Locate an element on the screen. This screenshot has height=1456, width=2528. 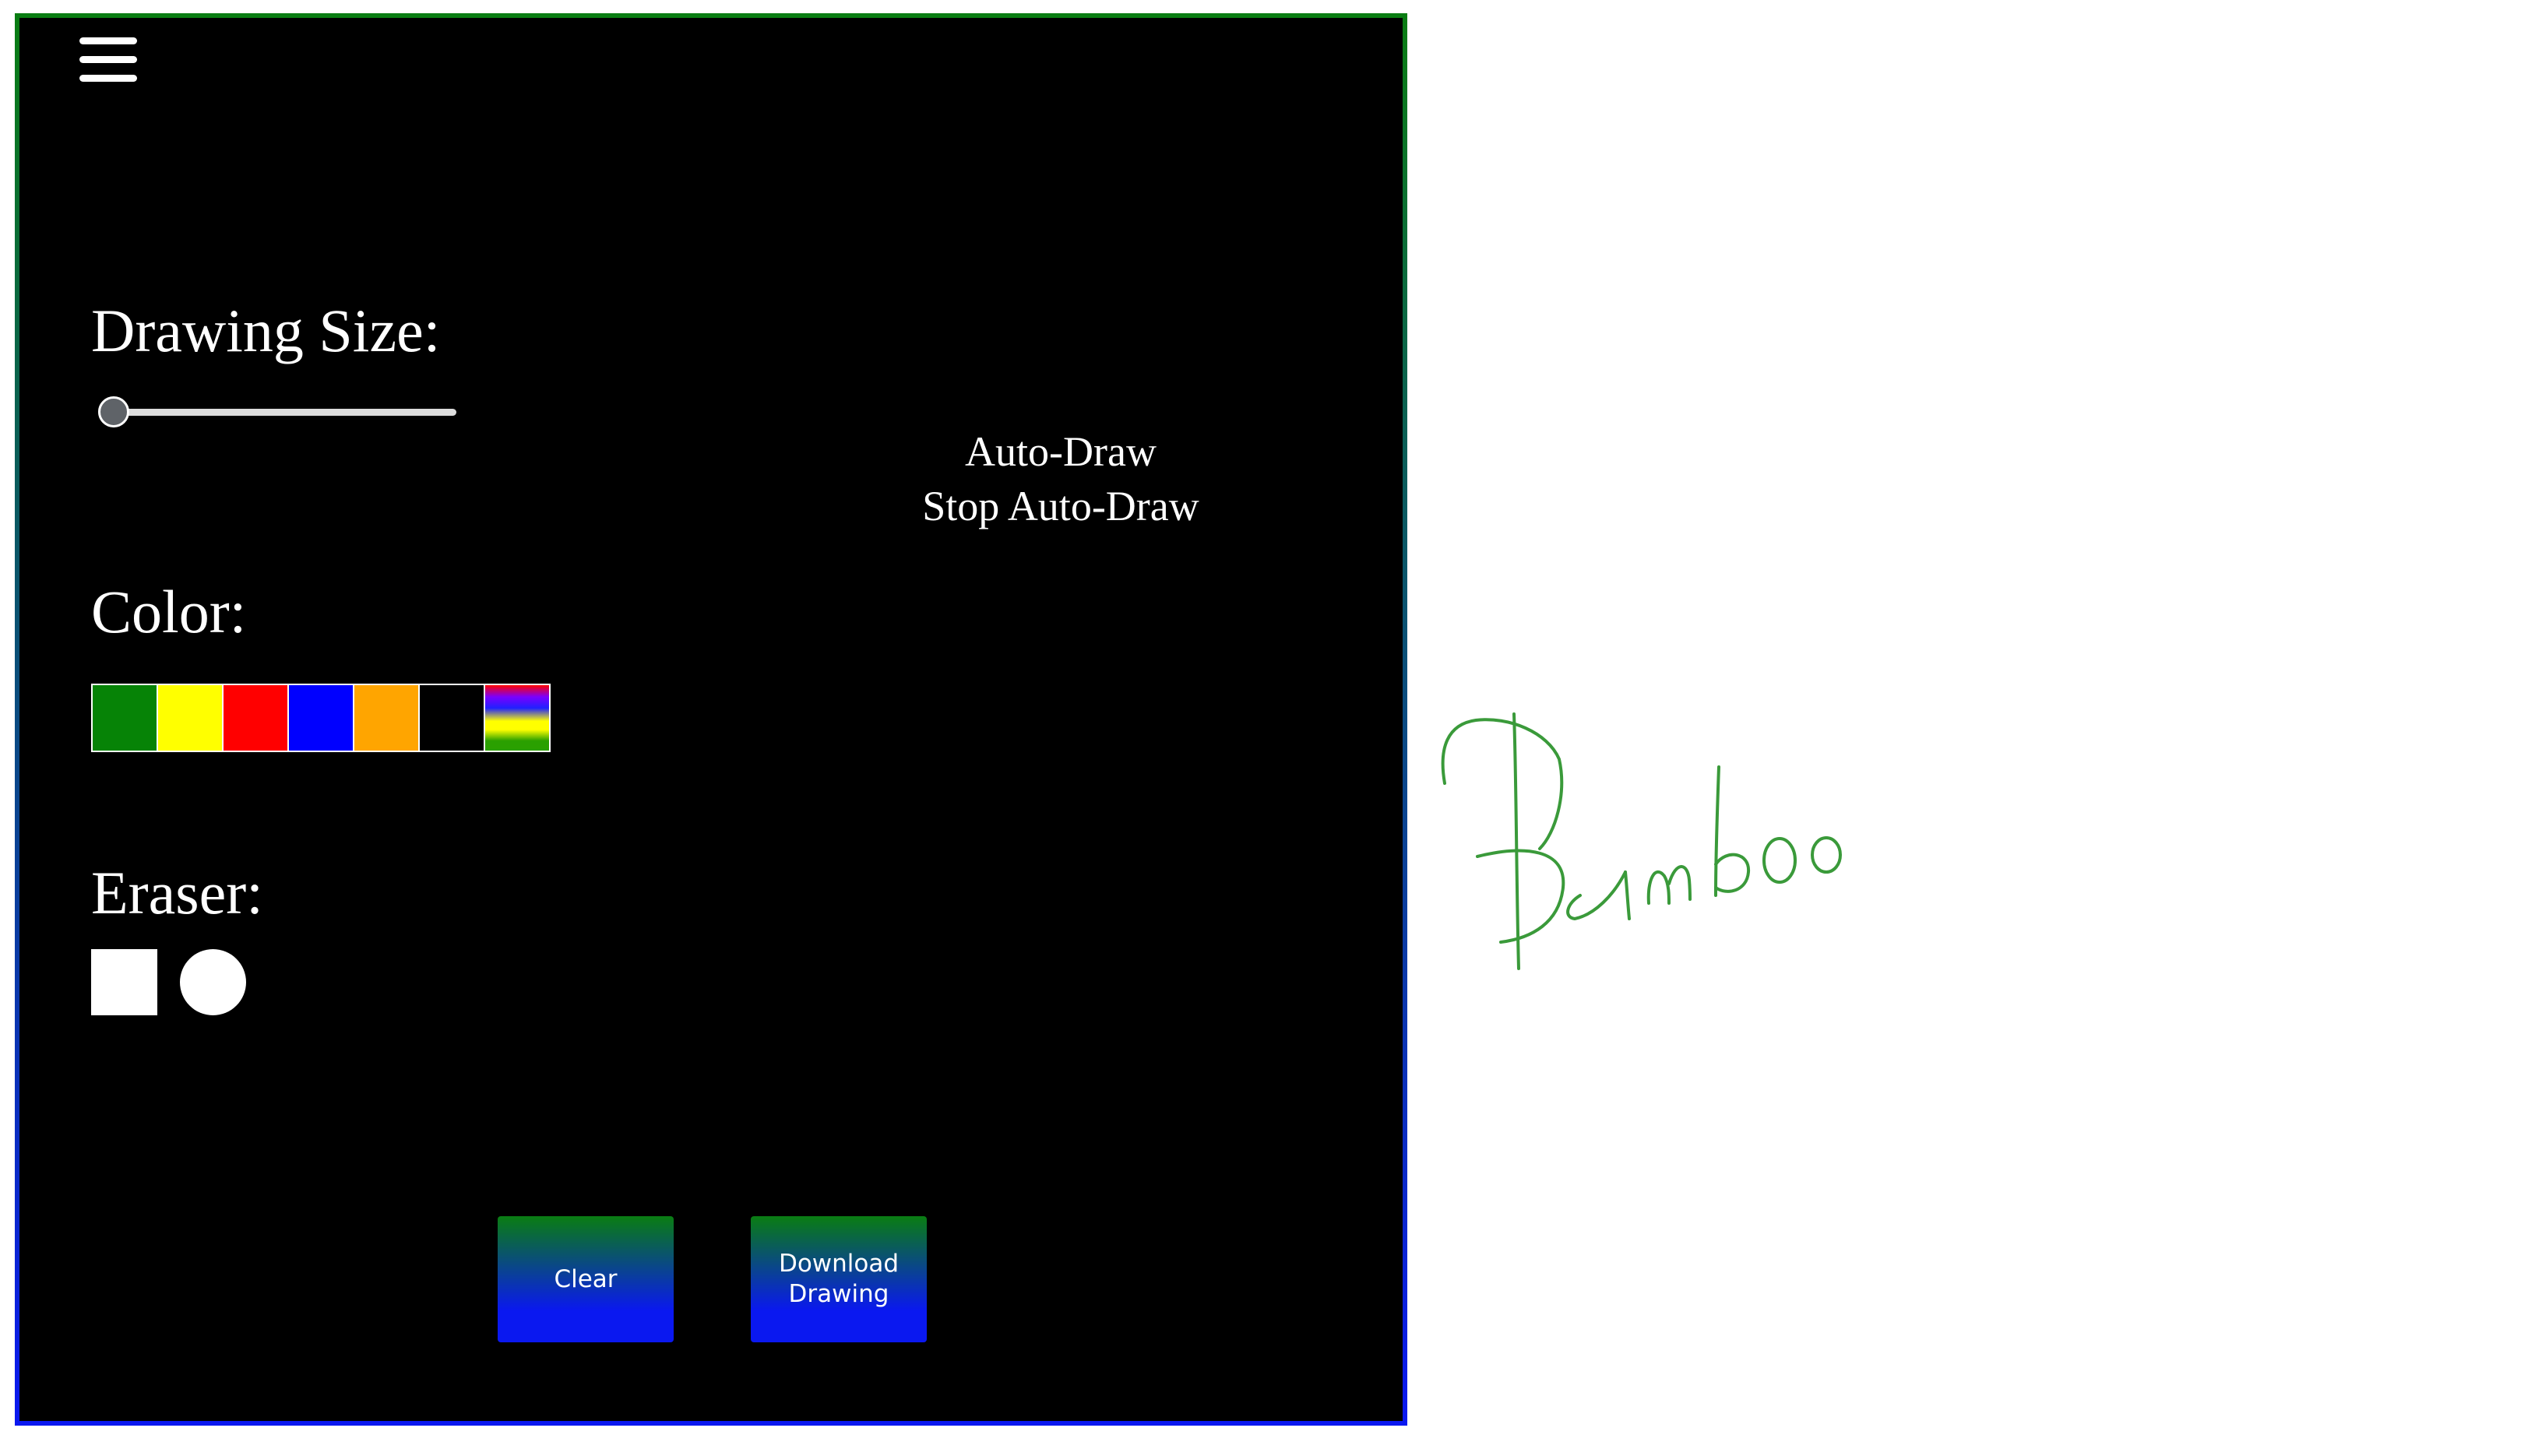
download-button-label: Download Drawing is located at coordinates (839, 1279).